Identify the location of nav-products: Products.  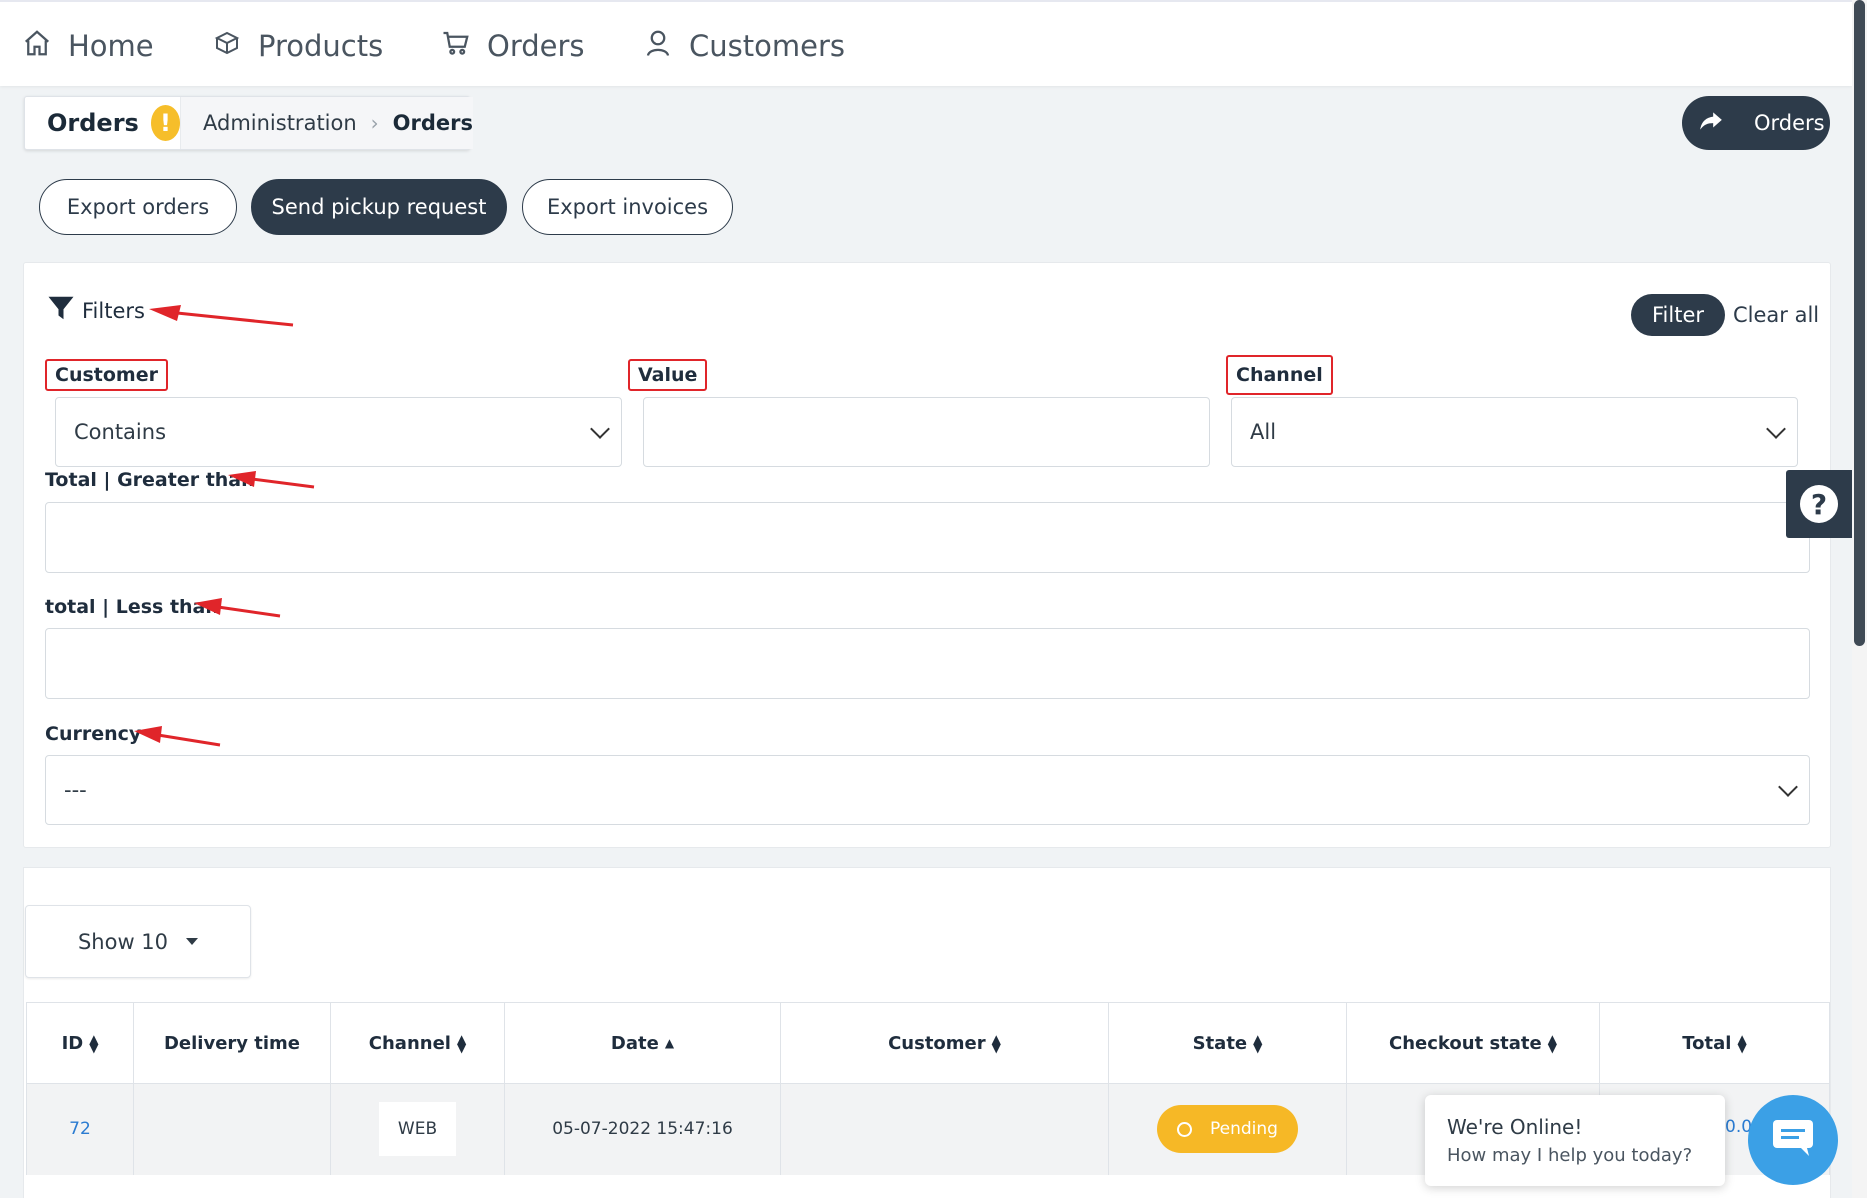
(297, 46).